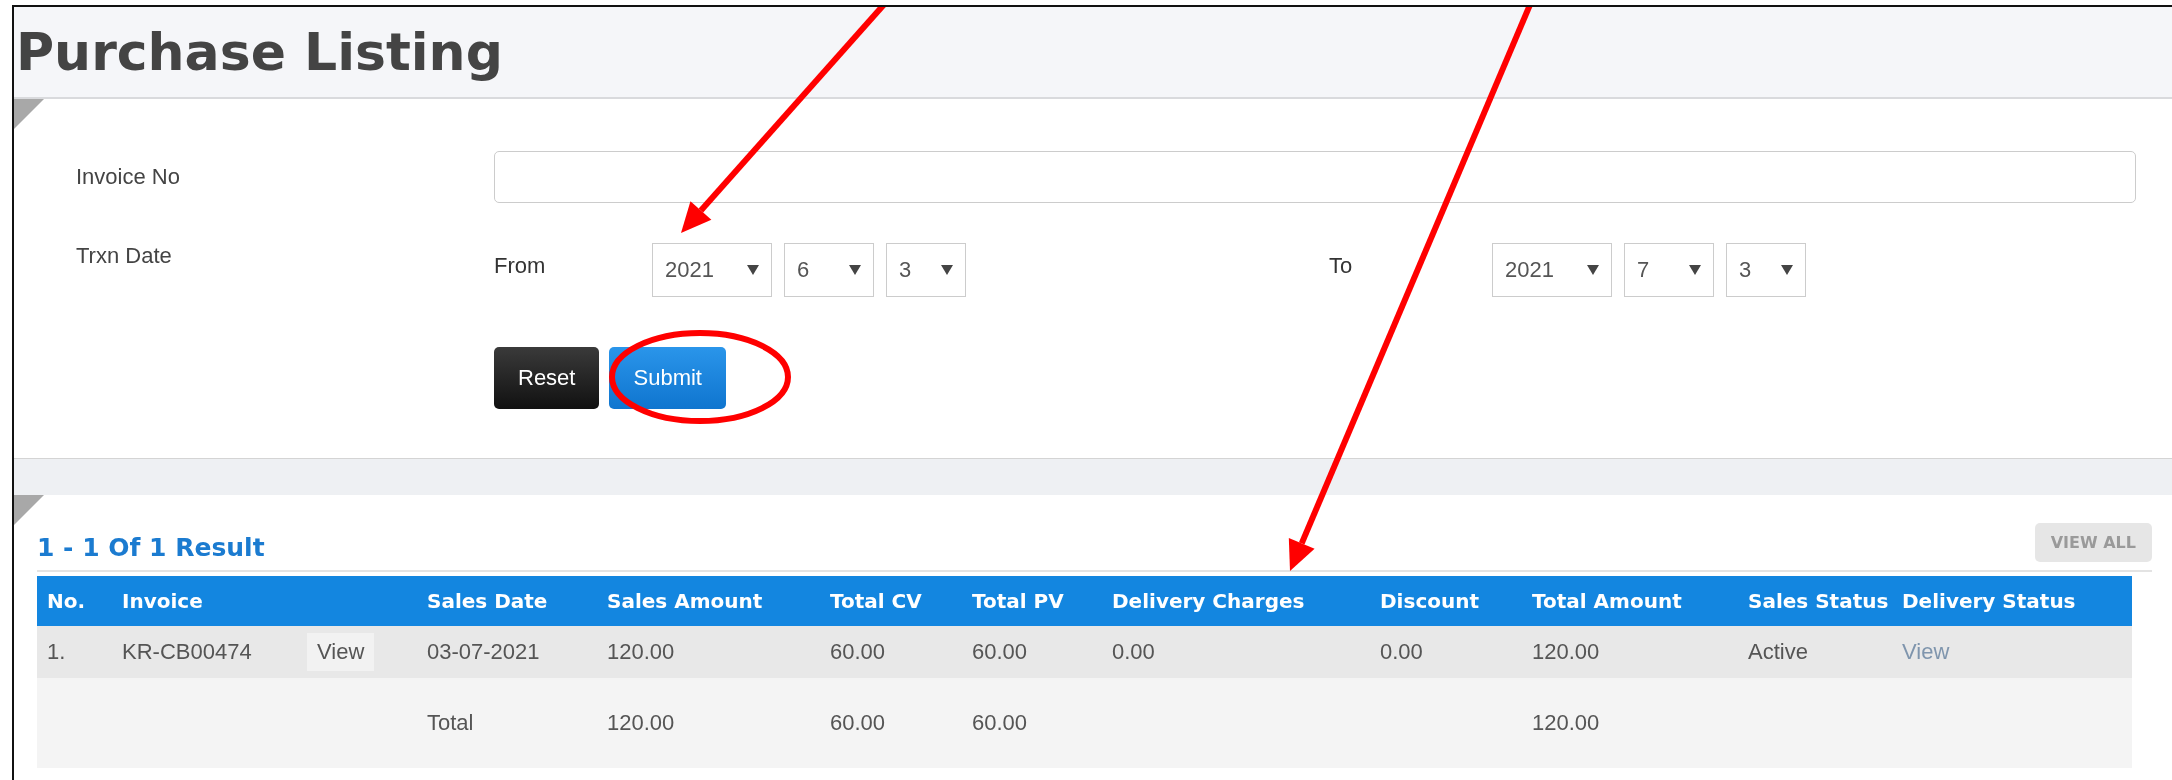 Image resolution: width=2172 pixels, height=780 pixels. What do you see at coordinates (1446, 601) in the screenshot?
I see `column-header: Discount` at bounding box center [1446, 601].